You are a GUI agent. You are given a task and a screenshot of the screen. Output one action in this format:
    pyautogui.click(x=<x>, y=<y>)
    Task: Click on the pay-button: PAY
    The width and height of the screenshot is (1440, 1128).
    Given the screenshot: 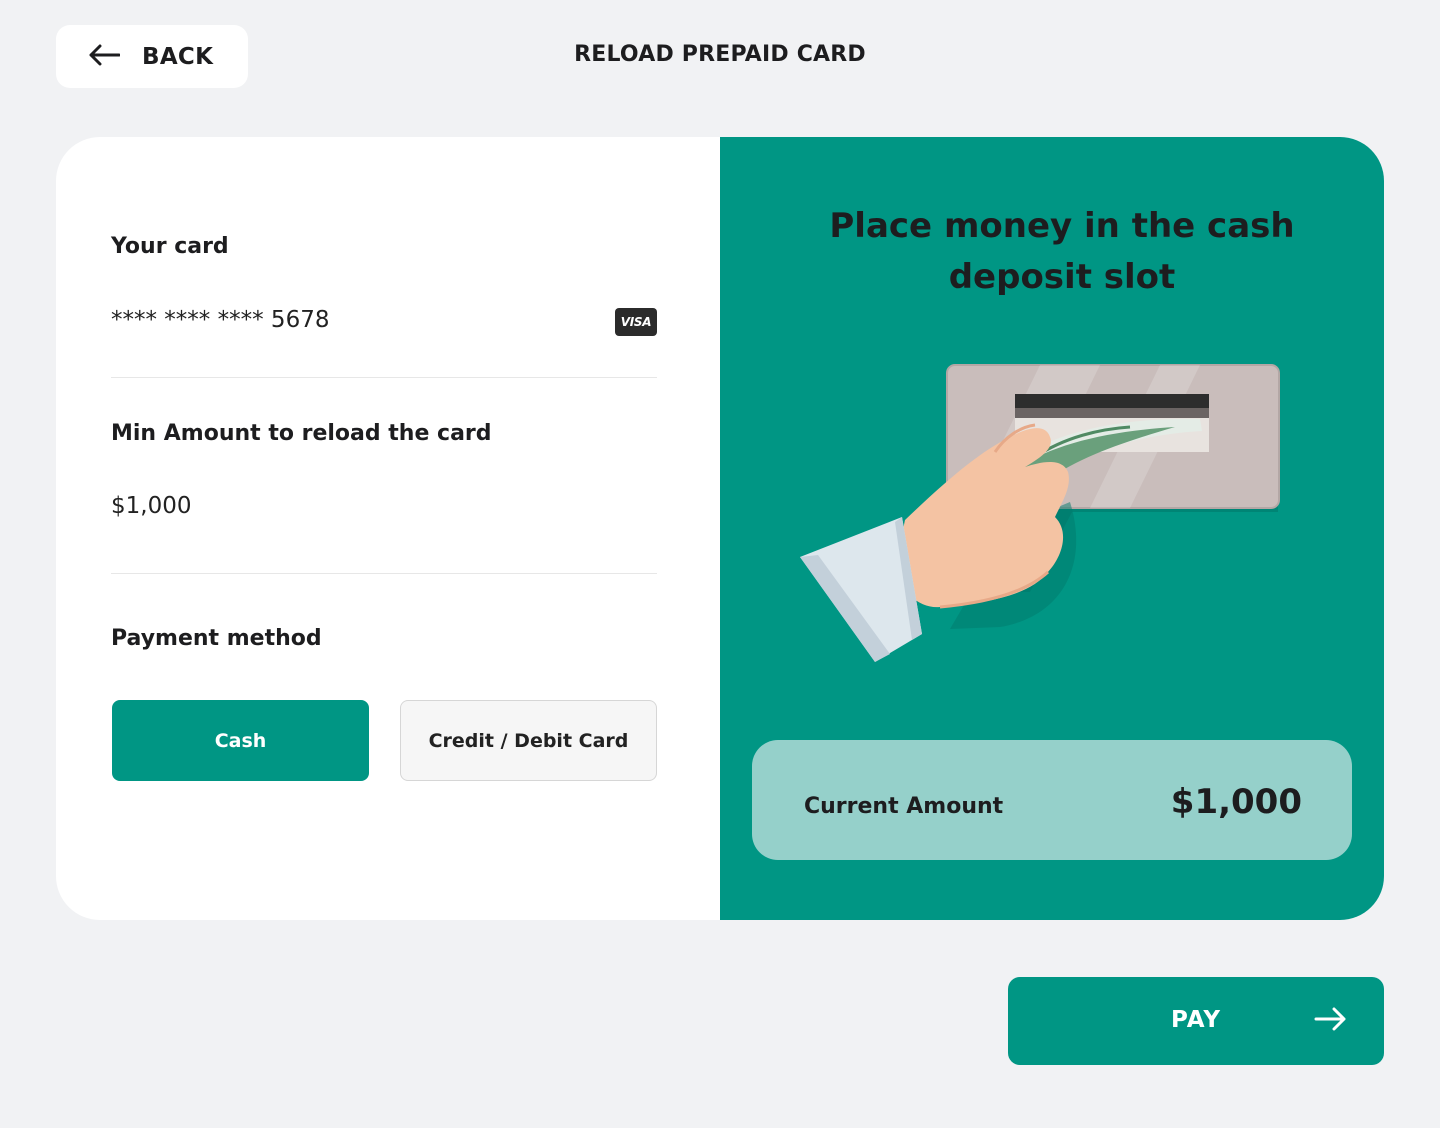 What is the action you would take?
    pyautogui.click(x=1196, y=1021)
    